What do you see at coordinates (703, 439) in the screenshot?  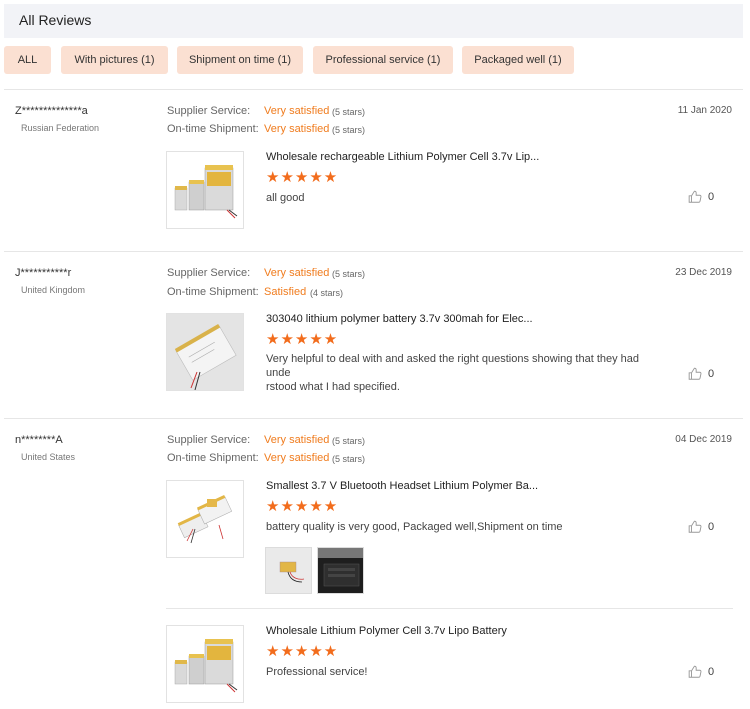 I see `review-date: 04 Dec 2019` at bounding box center [703, 439].